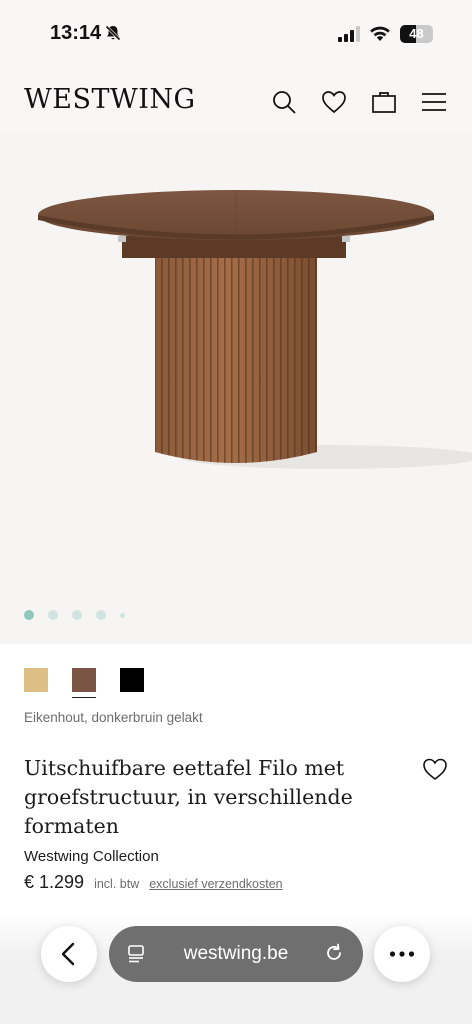 Image resolution: width=472 pixels, height=1024 pixels. I want to click on back-button, so click(69, 954).